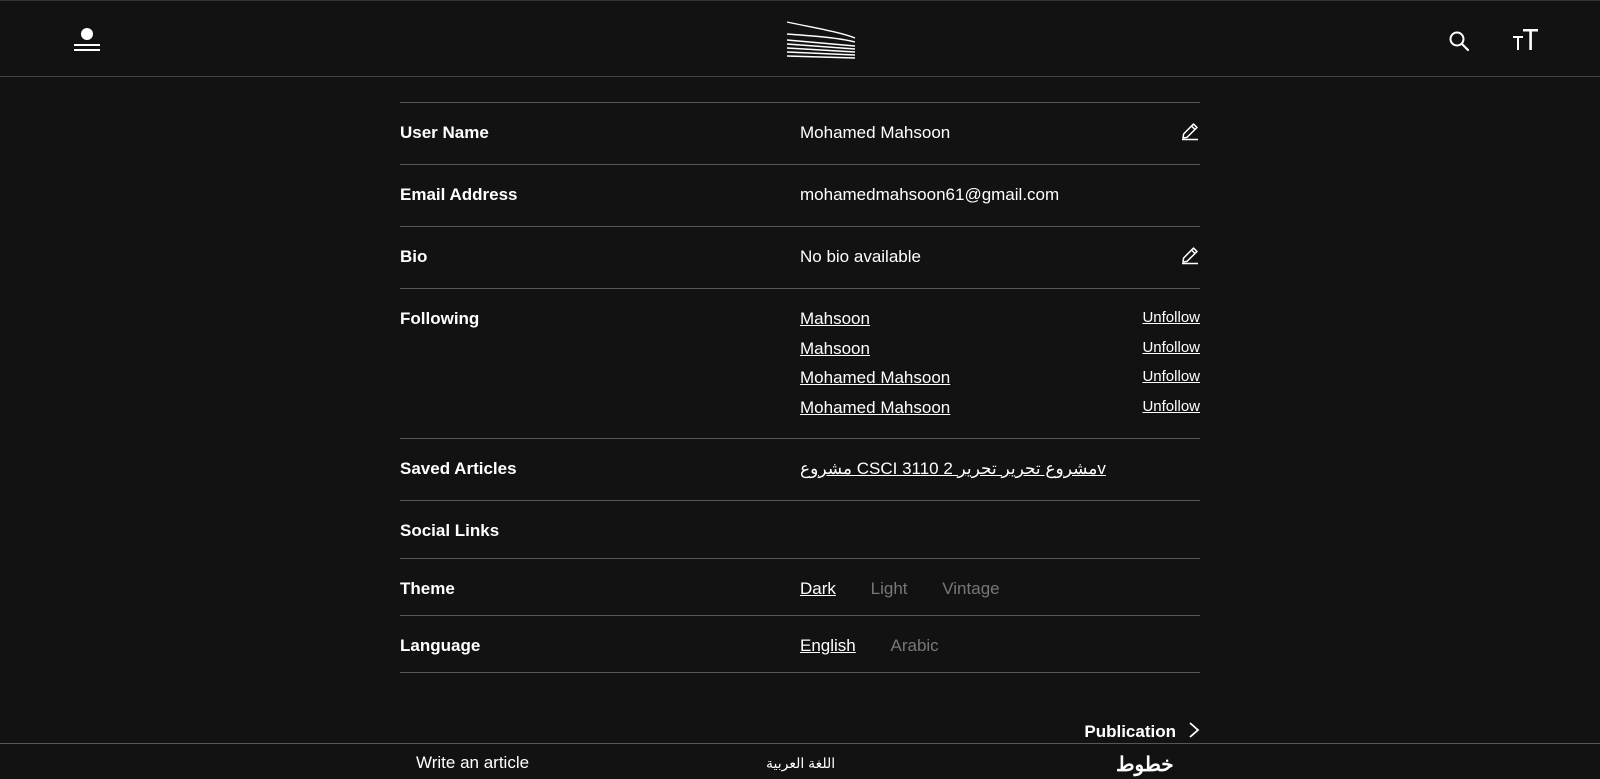 This screenshot has height=779, width=1600. What do you see at coordinates (1459, 41) in the screenshot?
I see `search-icon` at bounding box center [1459, 41].